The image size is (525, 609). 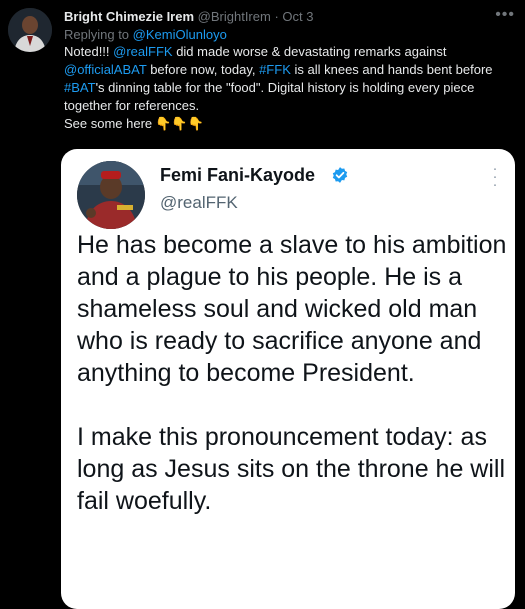 What do you see at coordinates (97, 34) in the screenshot?
I see `replying-to-prefix: Replying to` at bounding box center [97, 34].